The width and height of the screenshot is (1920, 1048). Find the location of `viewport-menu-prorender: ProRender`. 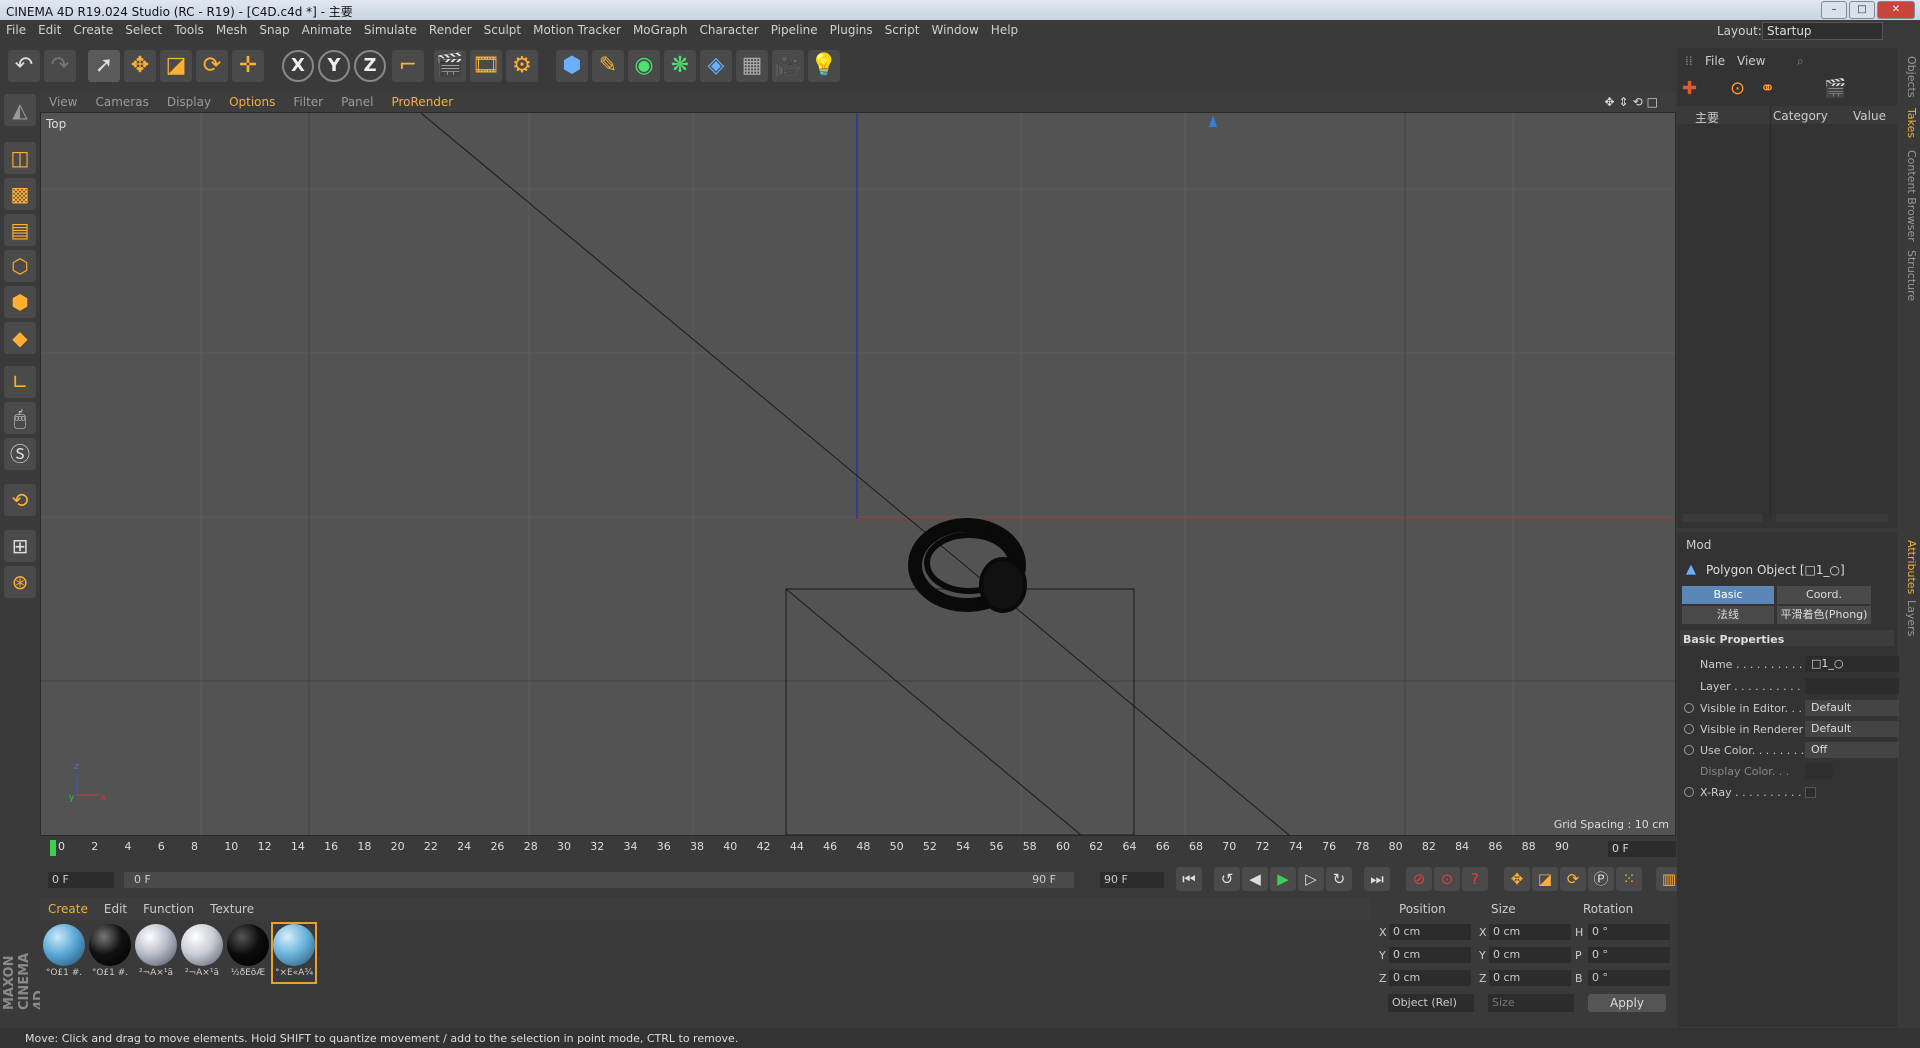

viewport-menu-prorender: ProRender is located at coordinates (422, 100).